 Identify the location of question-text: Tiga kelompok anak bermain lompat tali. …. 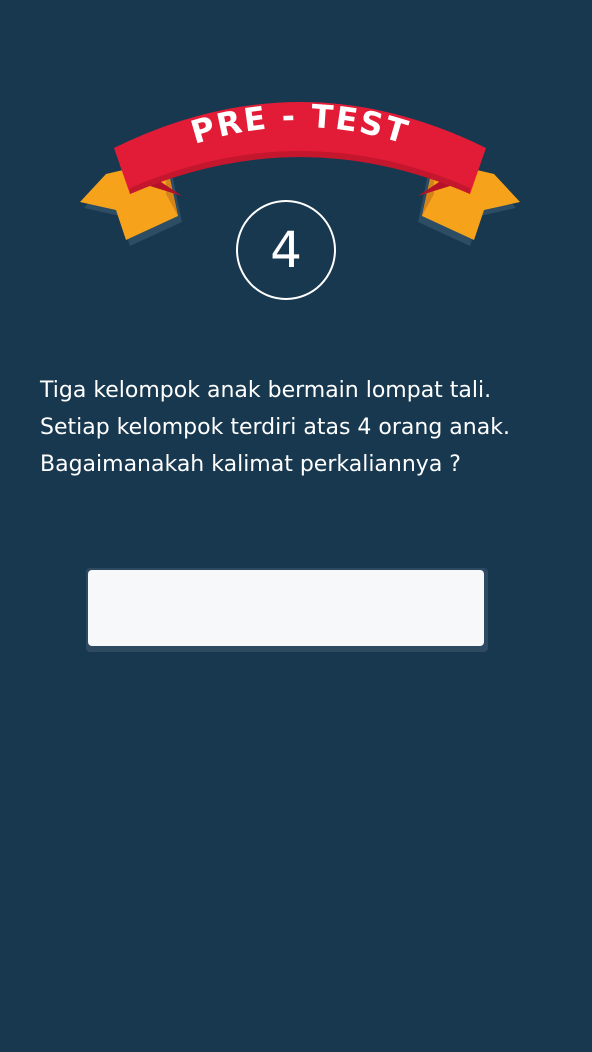
(305, 427).